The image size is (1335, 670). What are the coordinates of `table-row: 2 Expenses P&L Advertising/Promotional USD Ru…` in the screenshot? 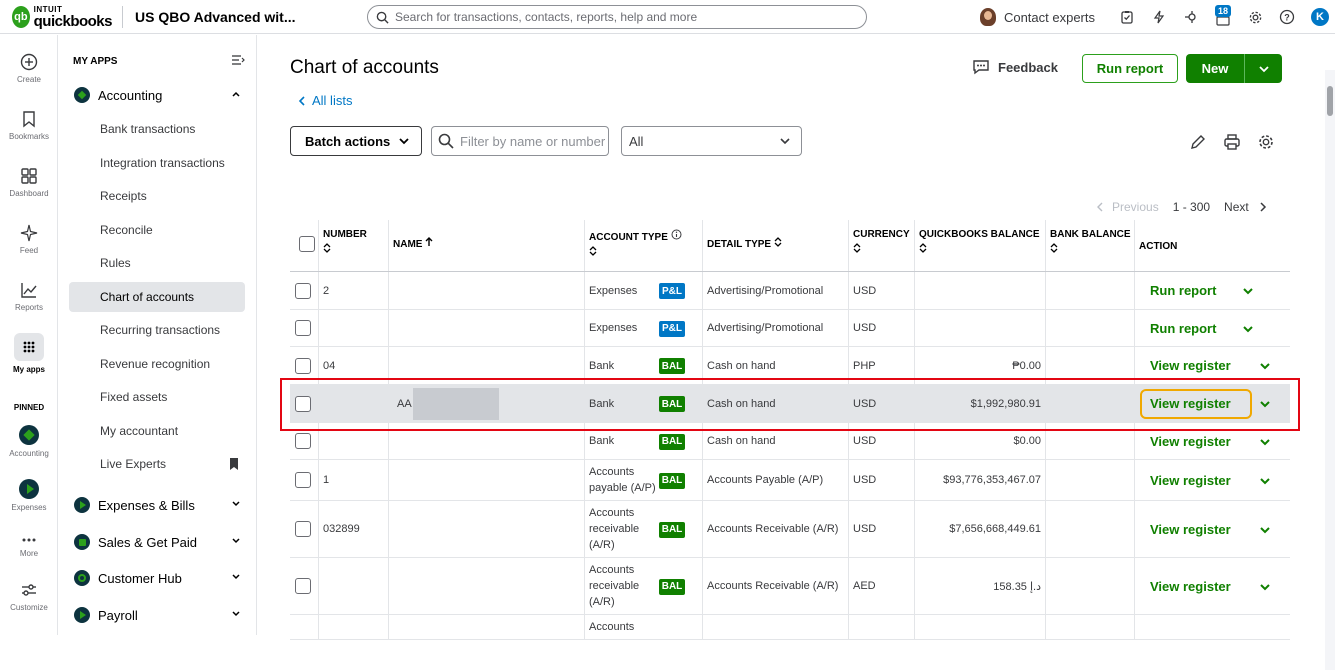 It's located at (790, 291).